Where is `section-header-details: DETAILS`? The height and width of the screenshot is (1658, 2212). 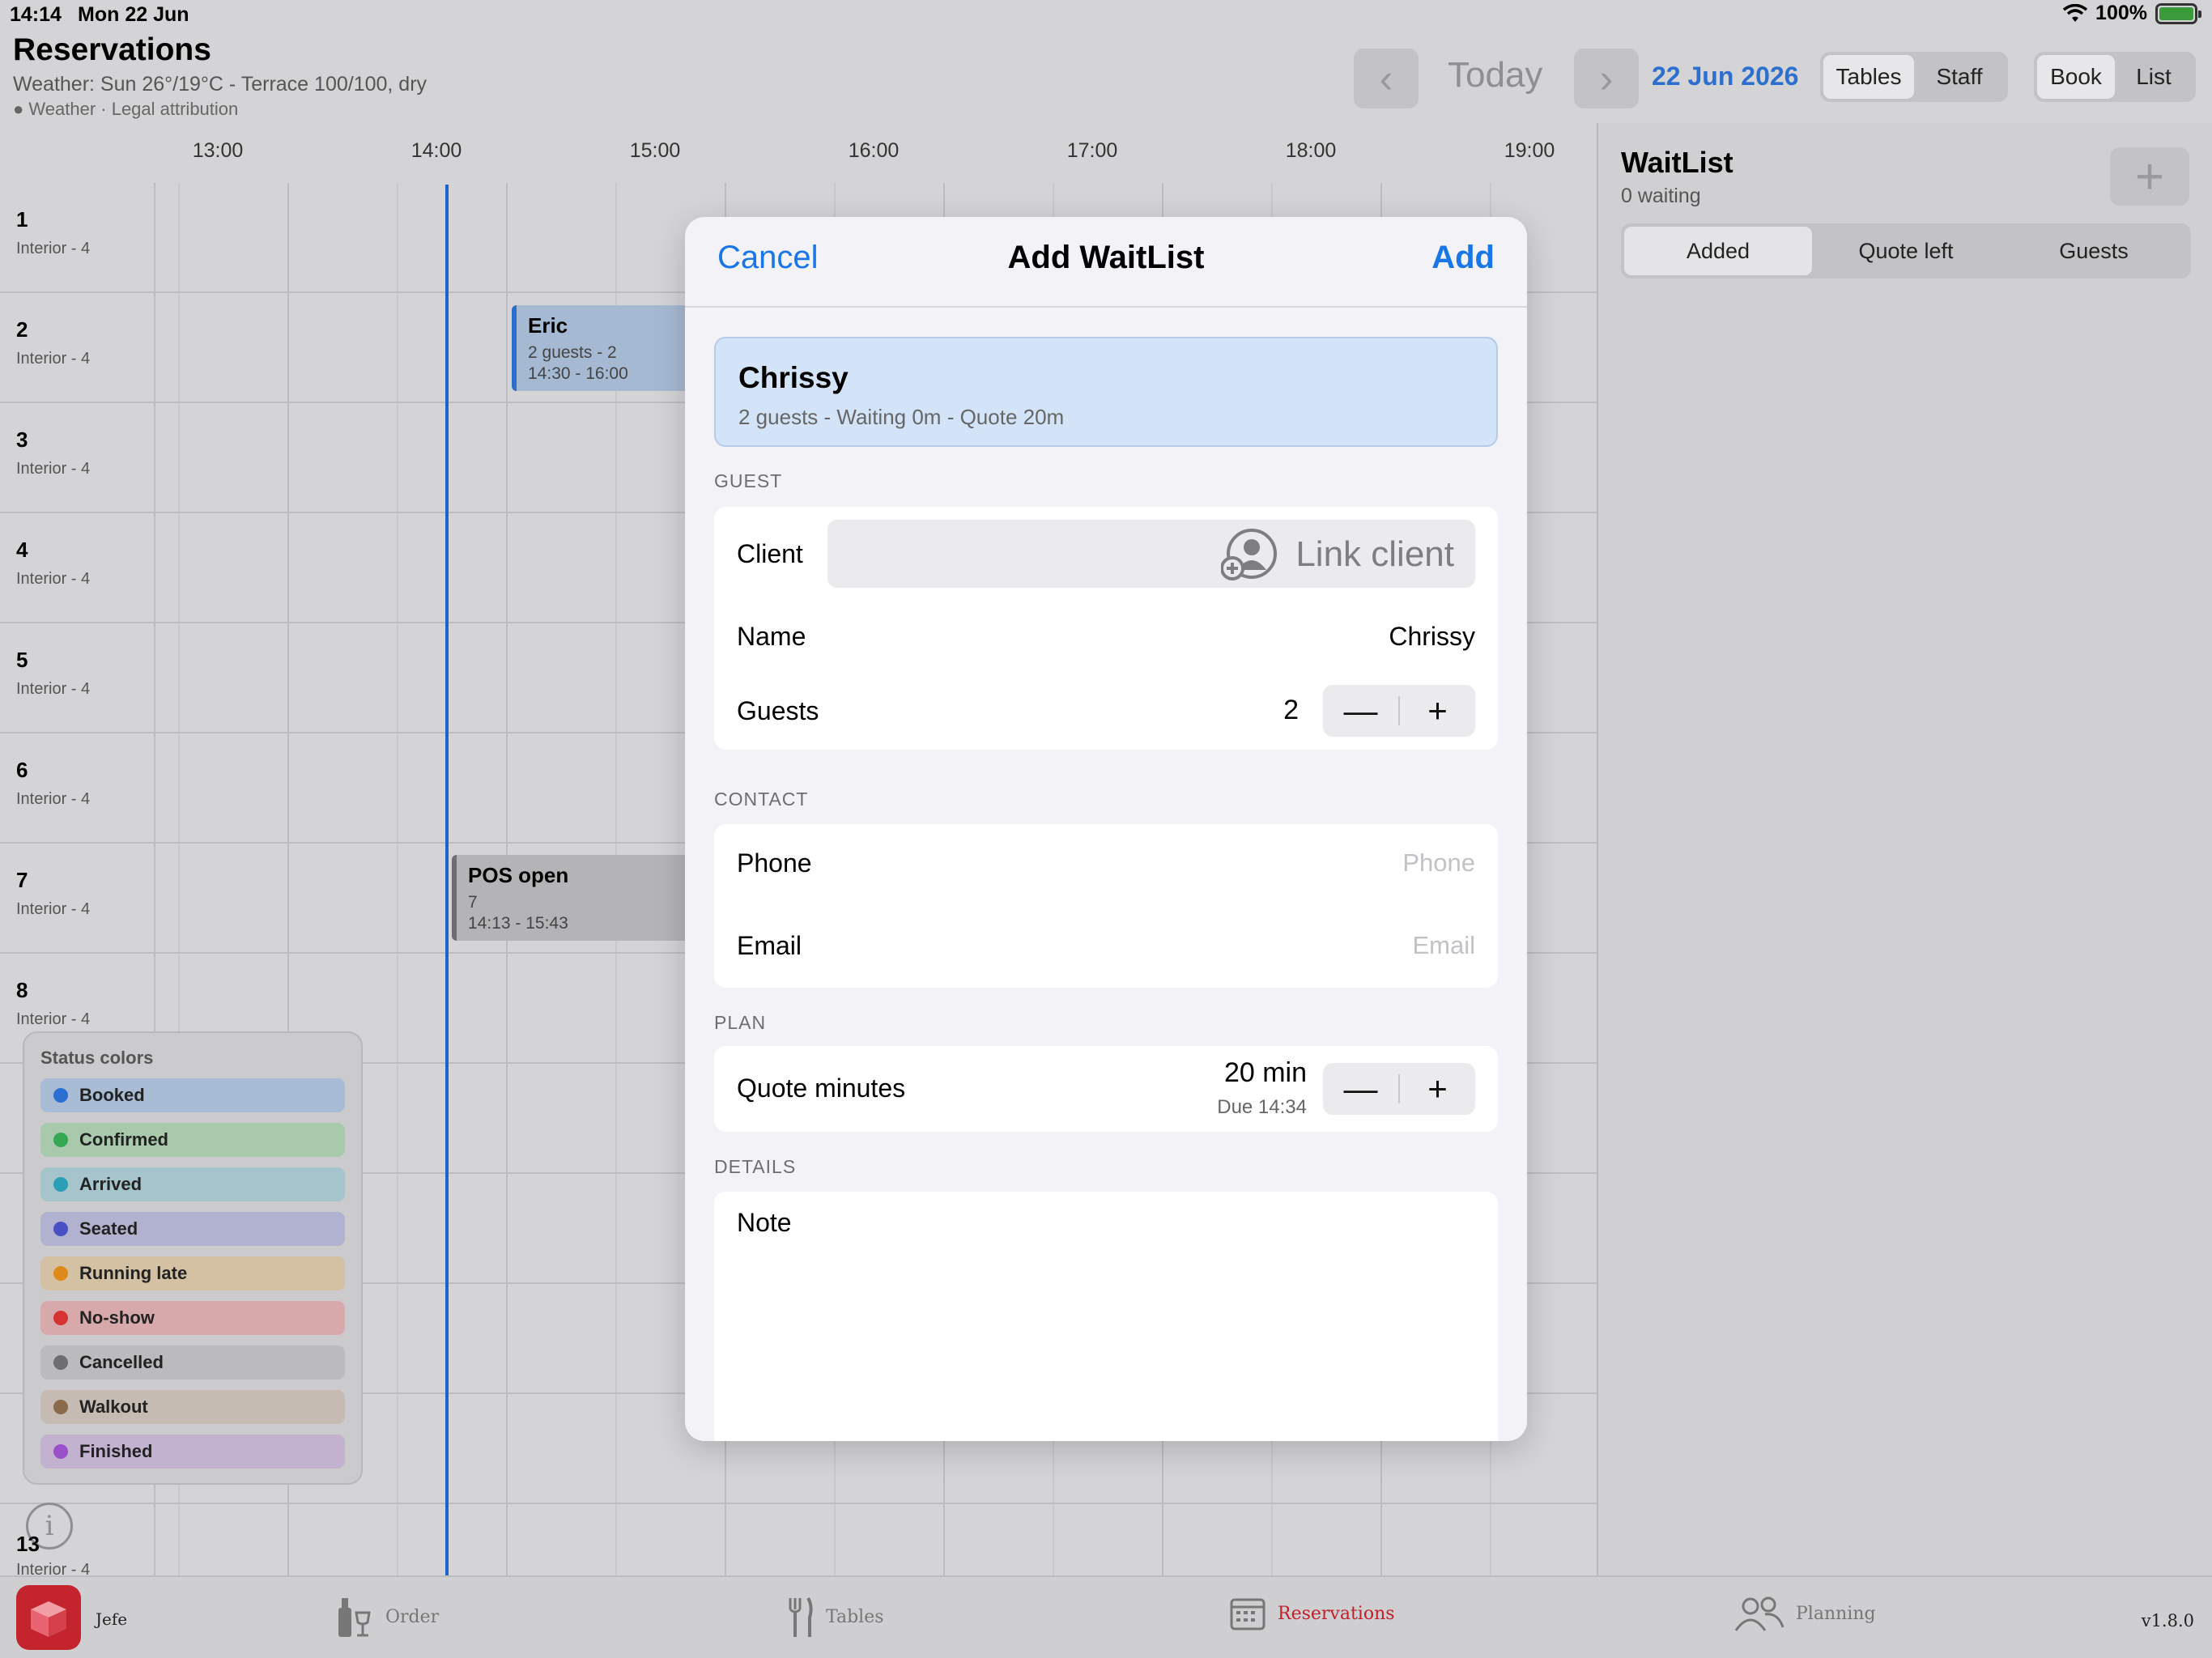
section-header-details: DETAILS is located at coordinates (756, 1166).